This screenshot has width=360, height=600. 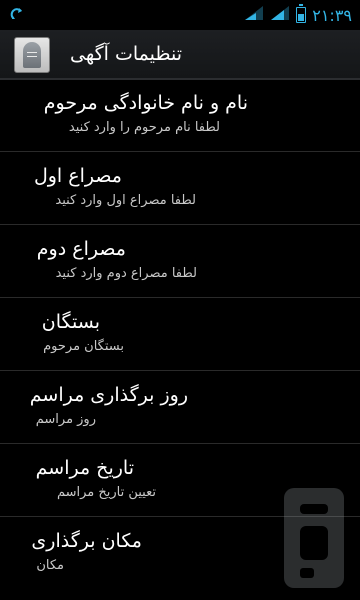 What do you see at coordinates (180, 408) in the screenshot?
I see `setting-ceremony-day: روز برگذاری مراسم روز مراسم` at bounding box center [180, 408].